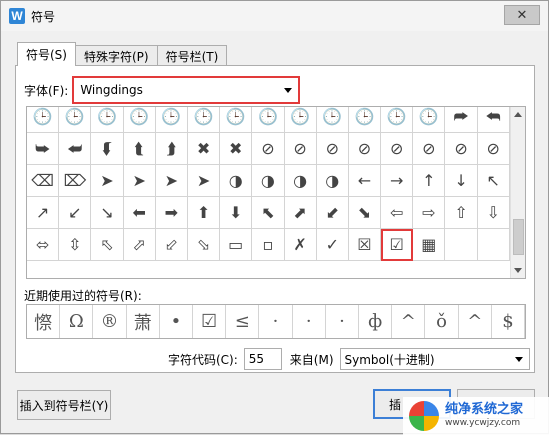 The height and width of the screenshot is (435, 549). What do you see at coordinates (107, 149) in the screenshot?
I see `symbol-cell: ⮮` at bounding box center [107, 149].